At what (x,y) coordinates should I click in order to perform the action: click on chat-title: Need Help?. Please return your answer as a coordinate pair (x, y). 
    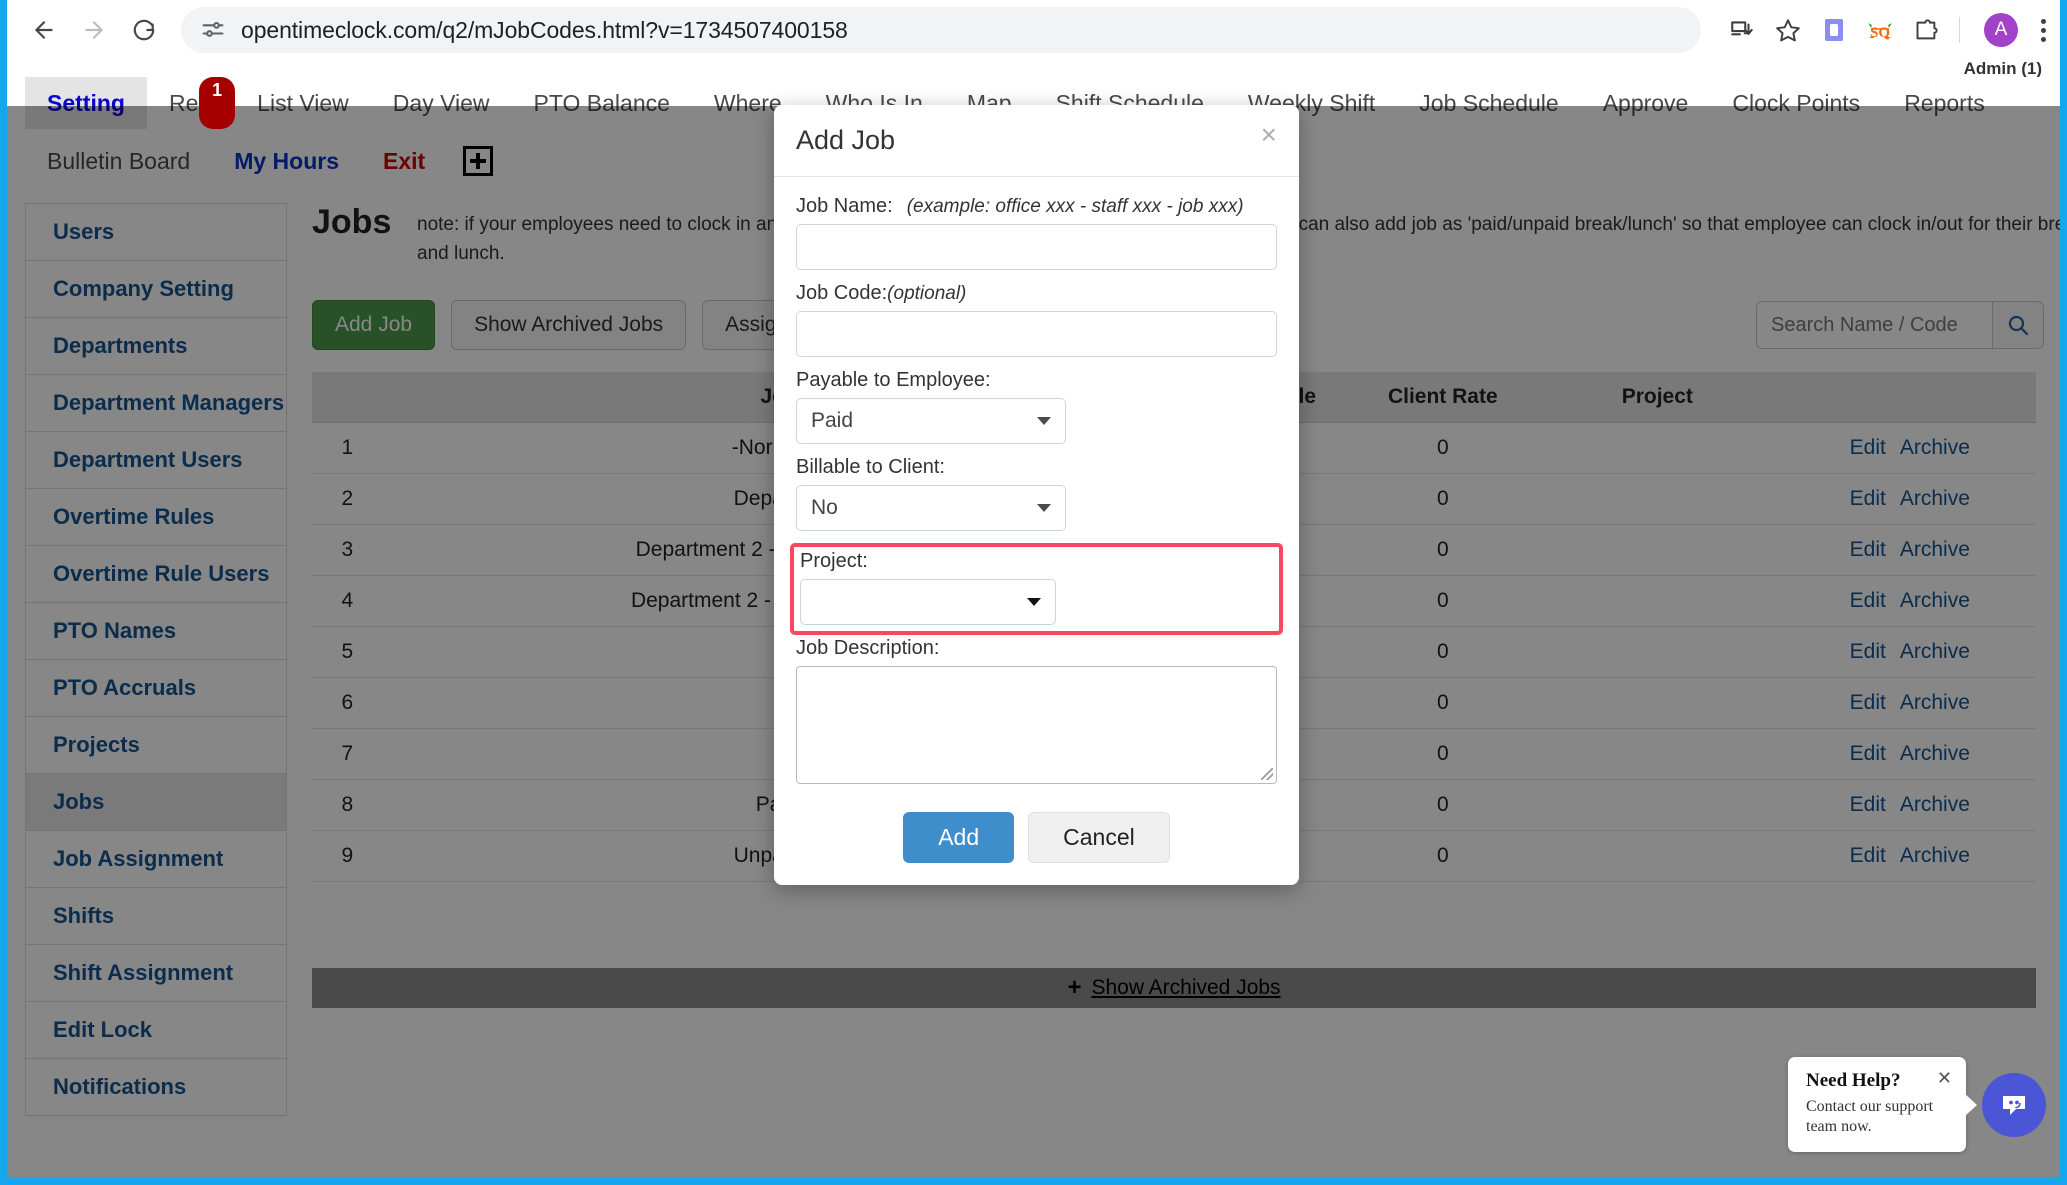
    Looking at the image, I should click on (1853, 1080).